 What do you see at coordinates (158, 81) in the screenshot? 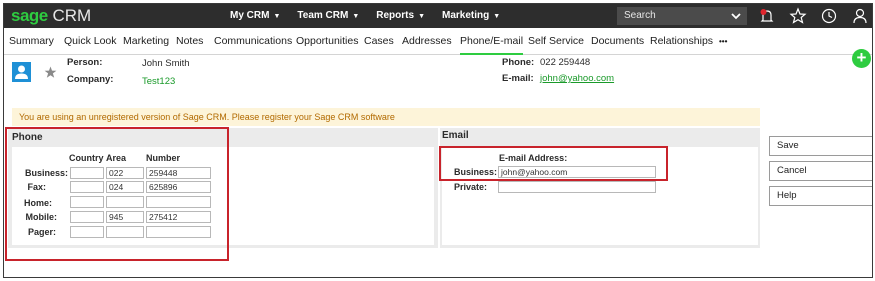
I see `company-link: Test123` at bounding box center [158, 81].